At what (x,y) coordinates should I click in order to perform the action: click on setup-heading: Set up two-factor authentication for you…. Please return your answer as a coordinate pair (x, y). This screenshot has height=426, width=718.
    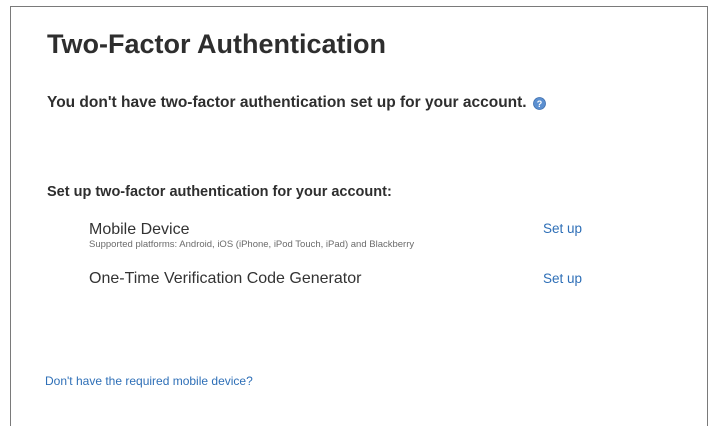
    Looking at the image, I should click on (219, 192).